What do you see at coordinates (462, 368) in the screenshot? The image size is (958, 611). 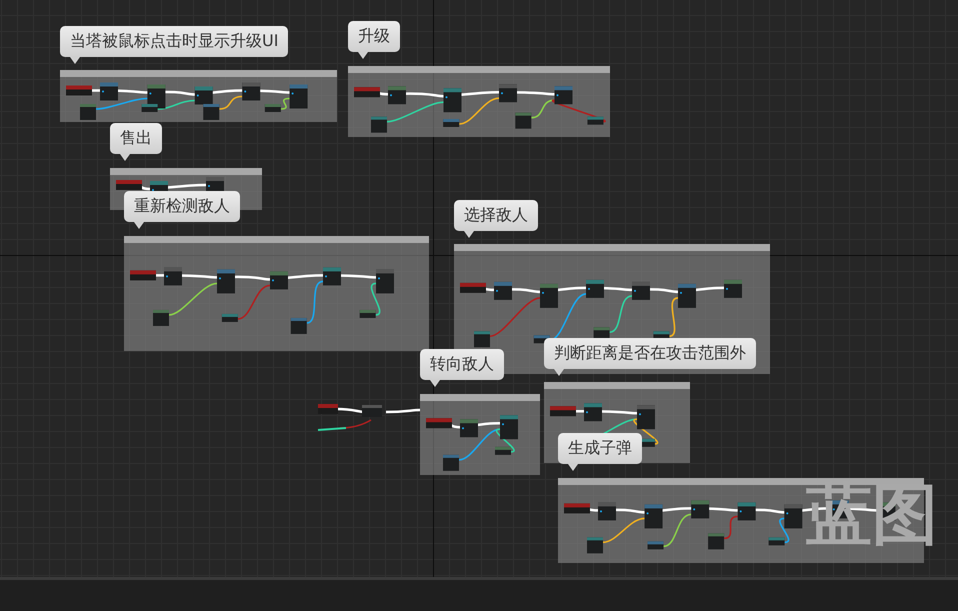 I see `comment-bubble-tooltip: 转向敌人` at bounding box center [462, 368].